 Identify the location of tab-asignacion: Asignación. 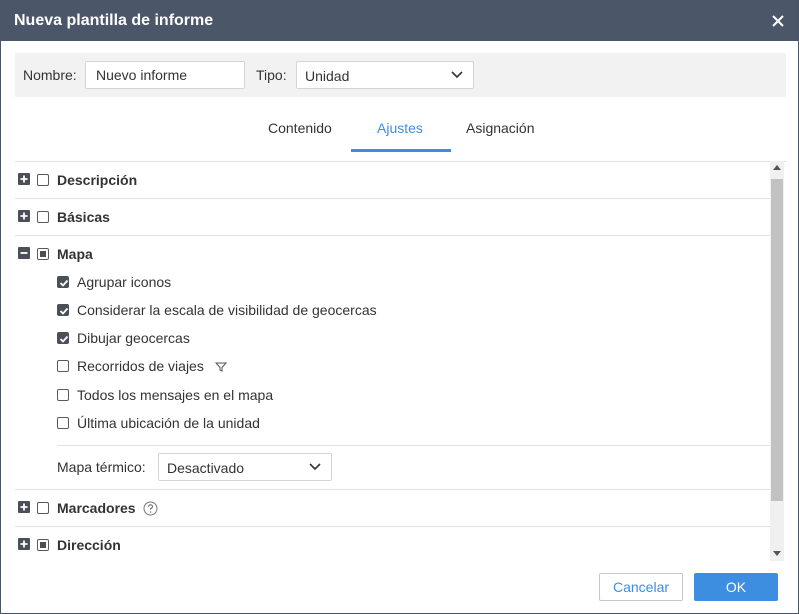
(500, 128).